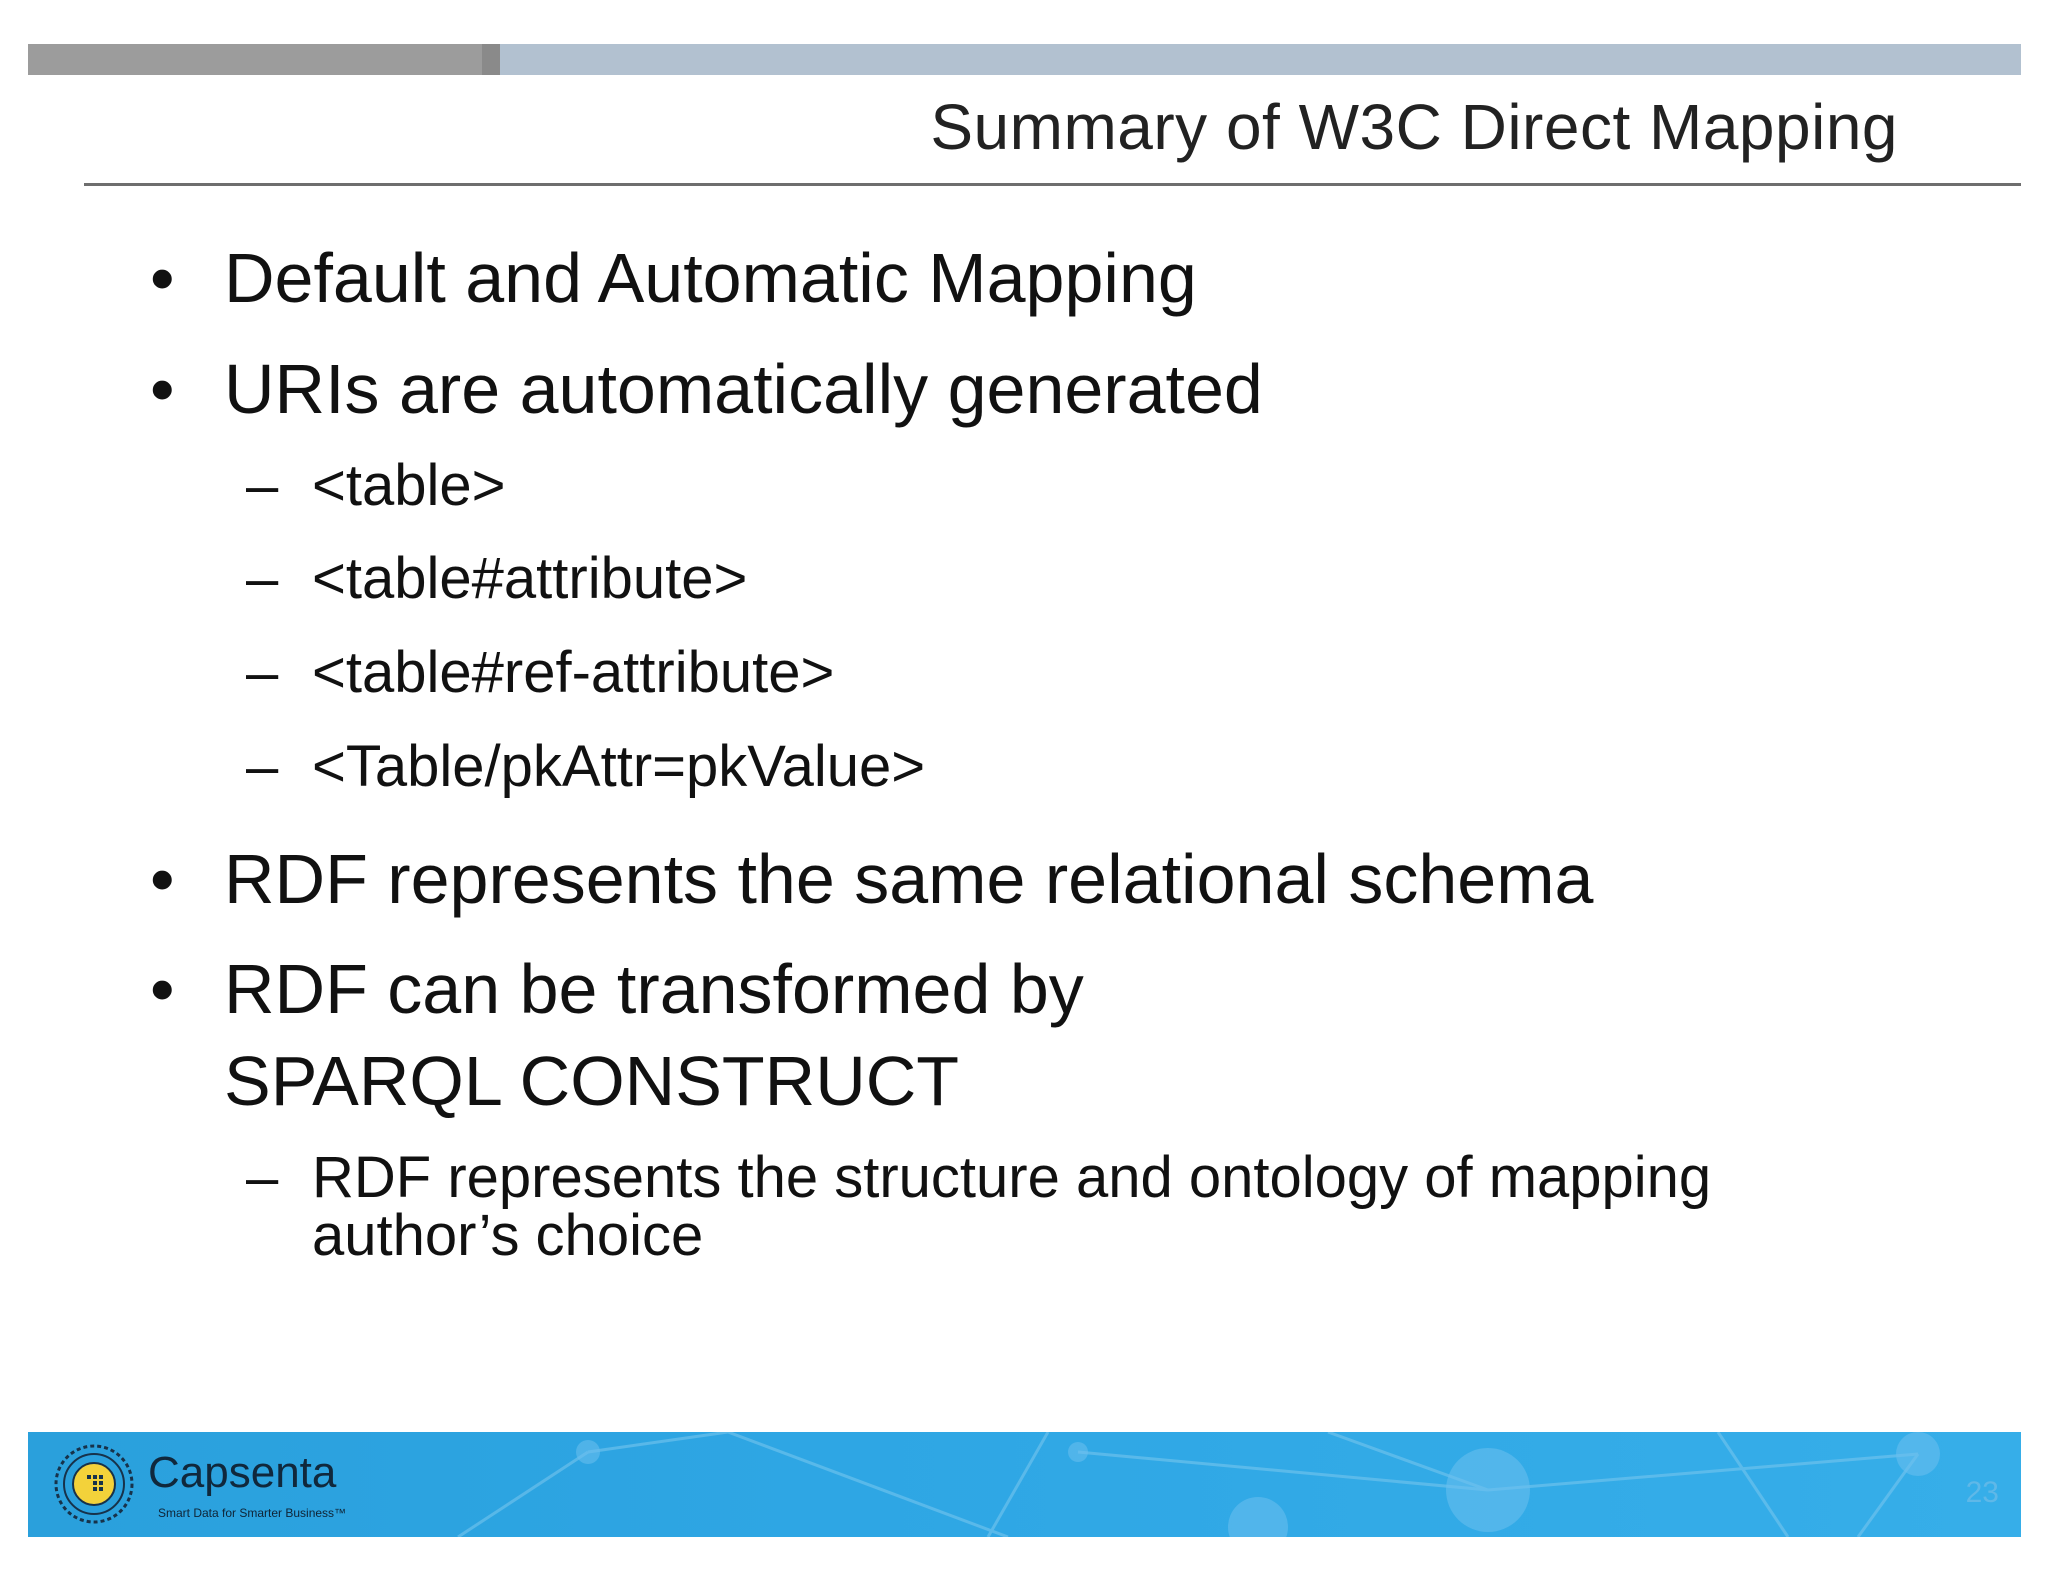  Describe the element at coordinates (255, 59) in the screenshot. I see `header-accent-bar-left` at that location.